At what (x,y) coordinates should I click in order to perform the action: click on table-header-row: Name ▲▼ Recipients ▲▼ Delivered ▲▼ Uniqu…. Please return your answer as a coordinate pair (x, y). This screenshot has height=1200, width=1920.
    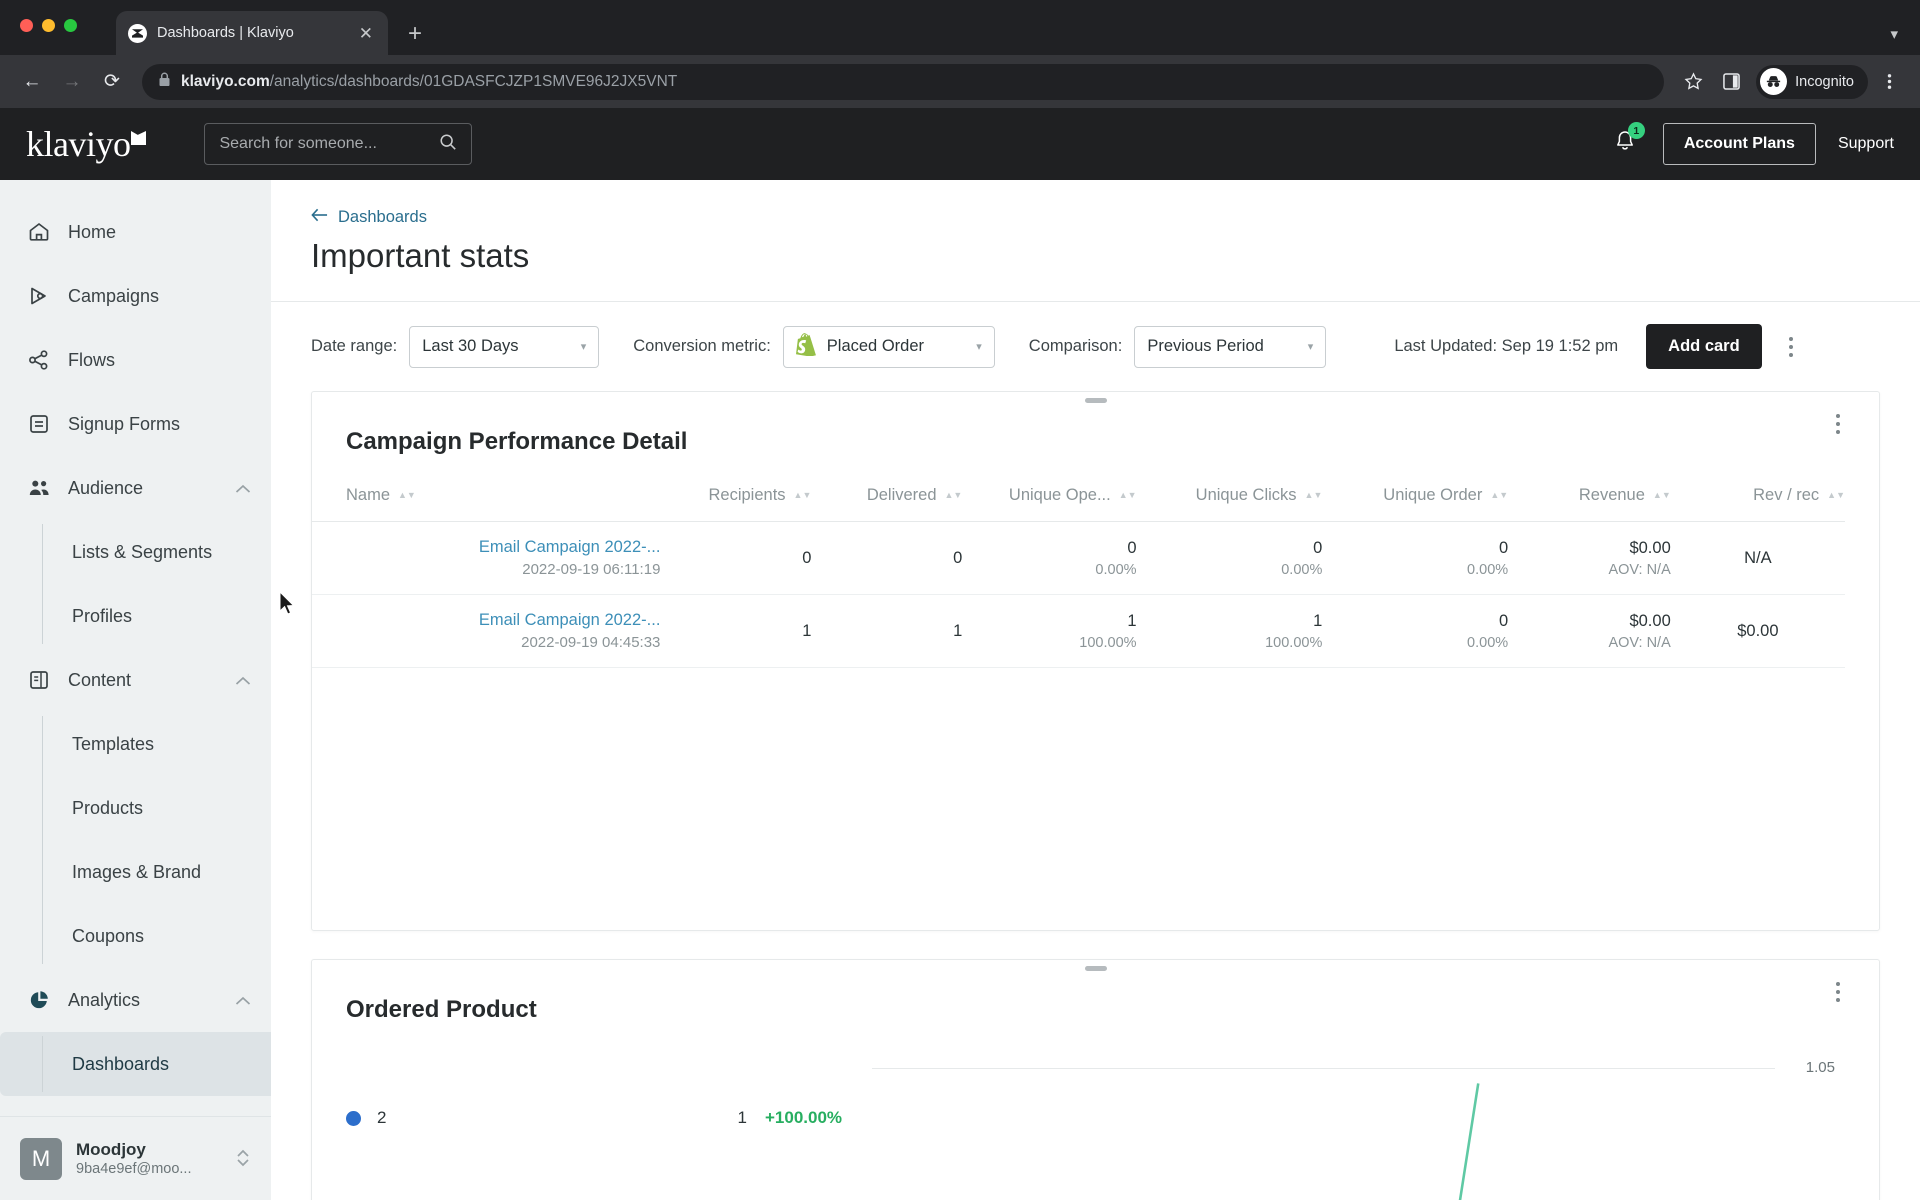
    Looking at the image, I should click on (1078, 504).